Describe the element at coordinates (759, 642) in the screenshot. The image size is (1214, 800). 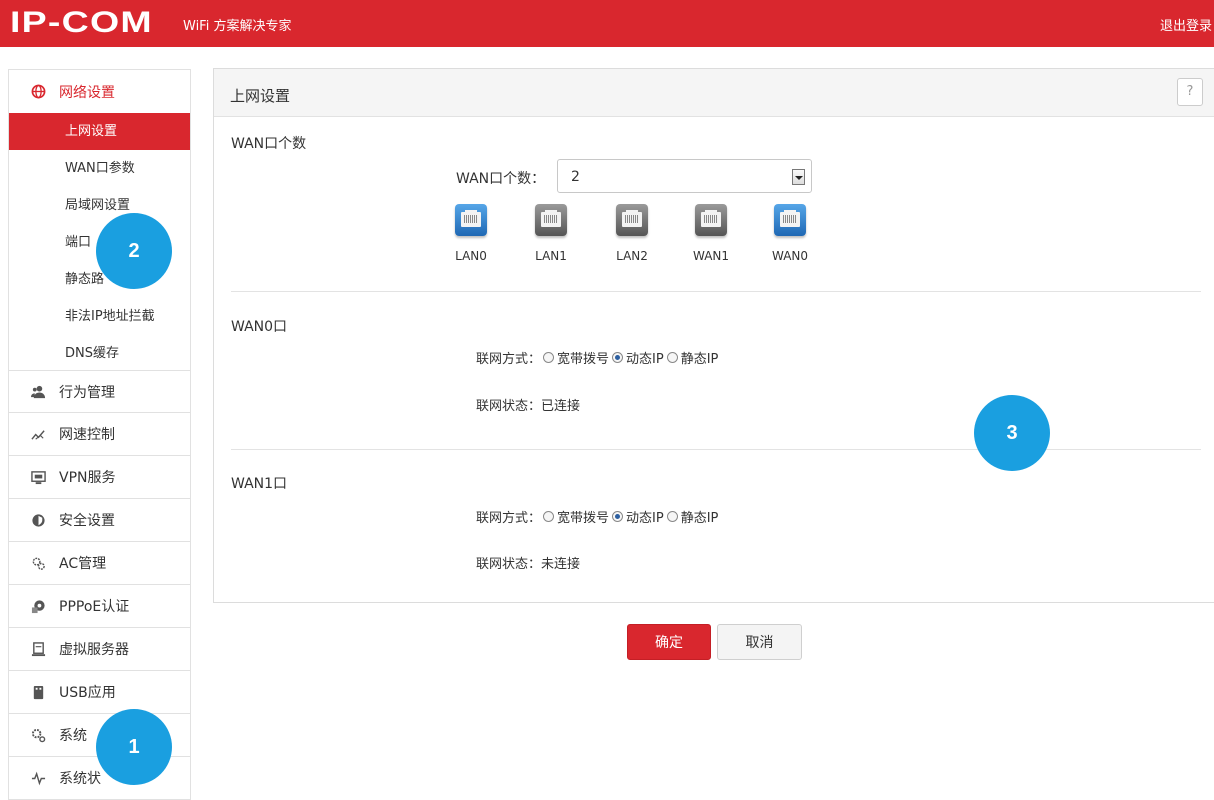
I see `cancel-button: 取消` at that location.